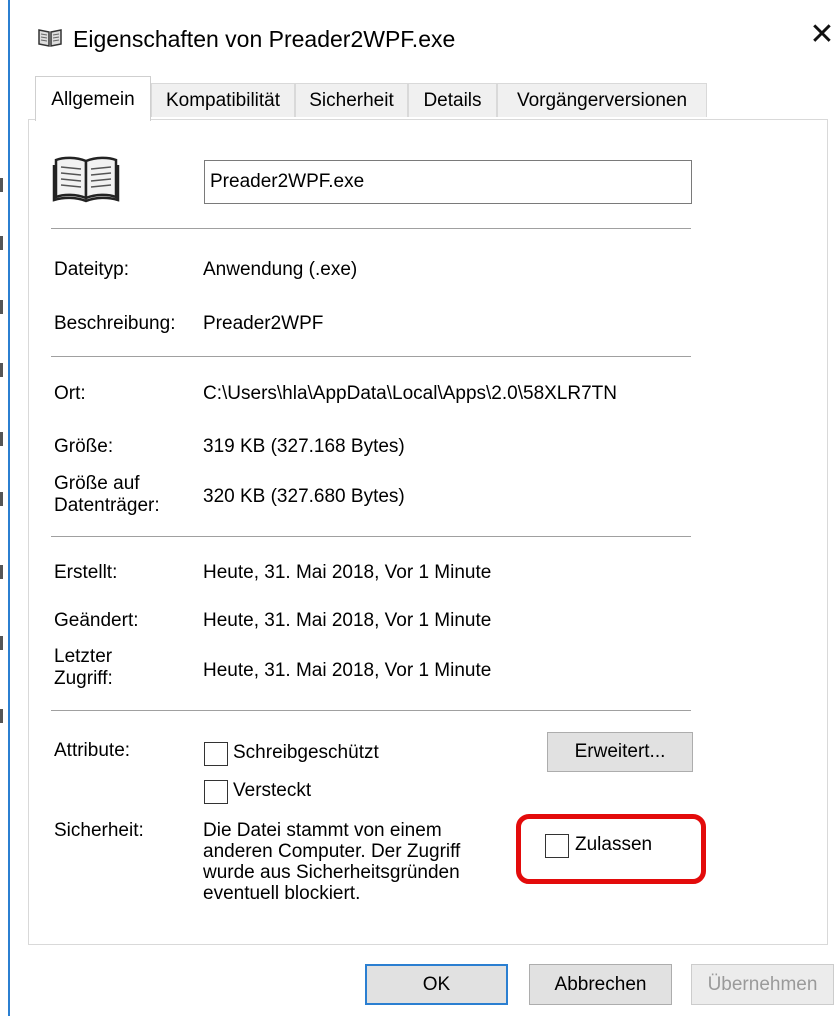 This screenshot has height=1016, width=838. I want to click on filetype-label: Dateityp:, so click(91, 269).